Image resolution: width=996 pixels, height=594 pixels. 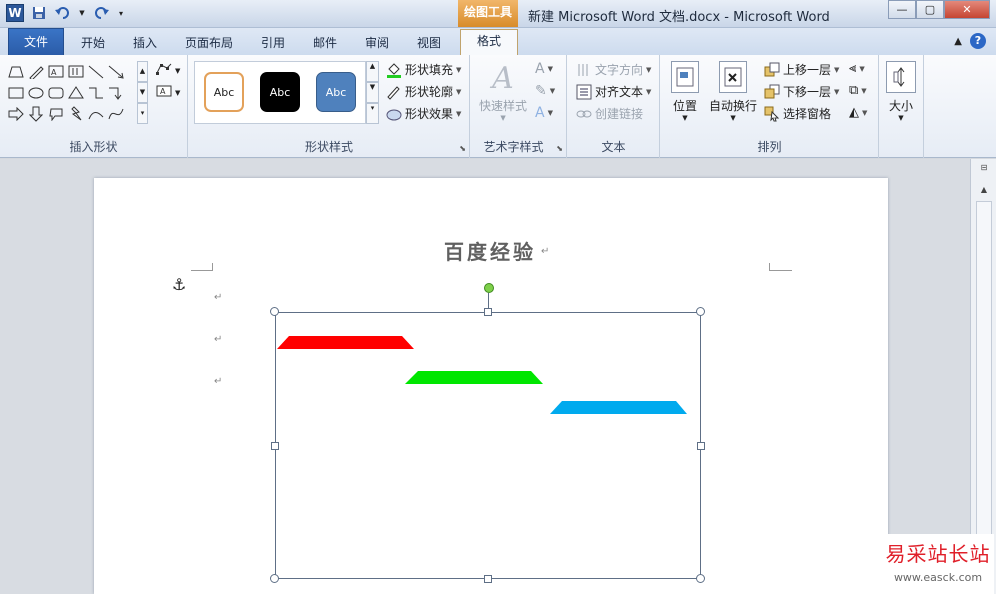 I want to click on elbow-connector-icon, so click(x=96, y=92).